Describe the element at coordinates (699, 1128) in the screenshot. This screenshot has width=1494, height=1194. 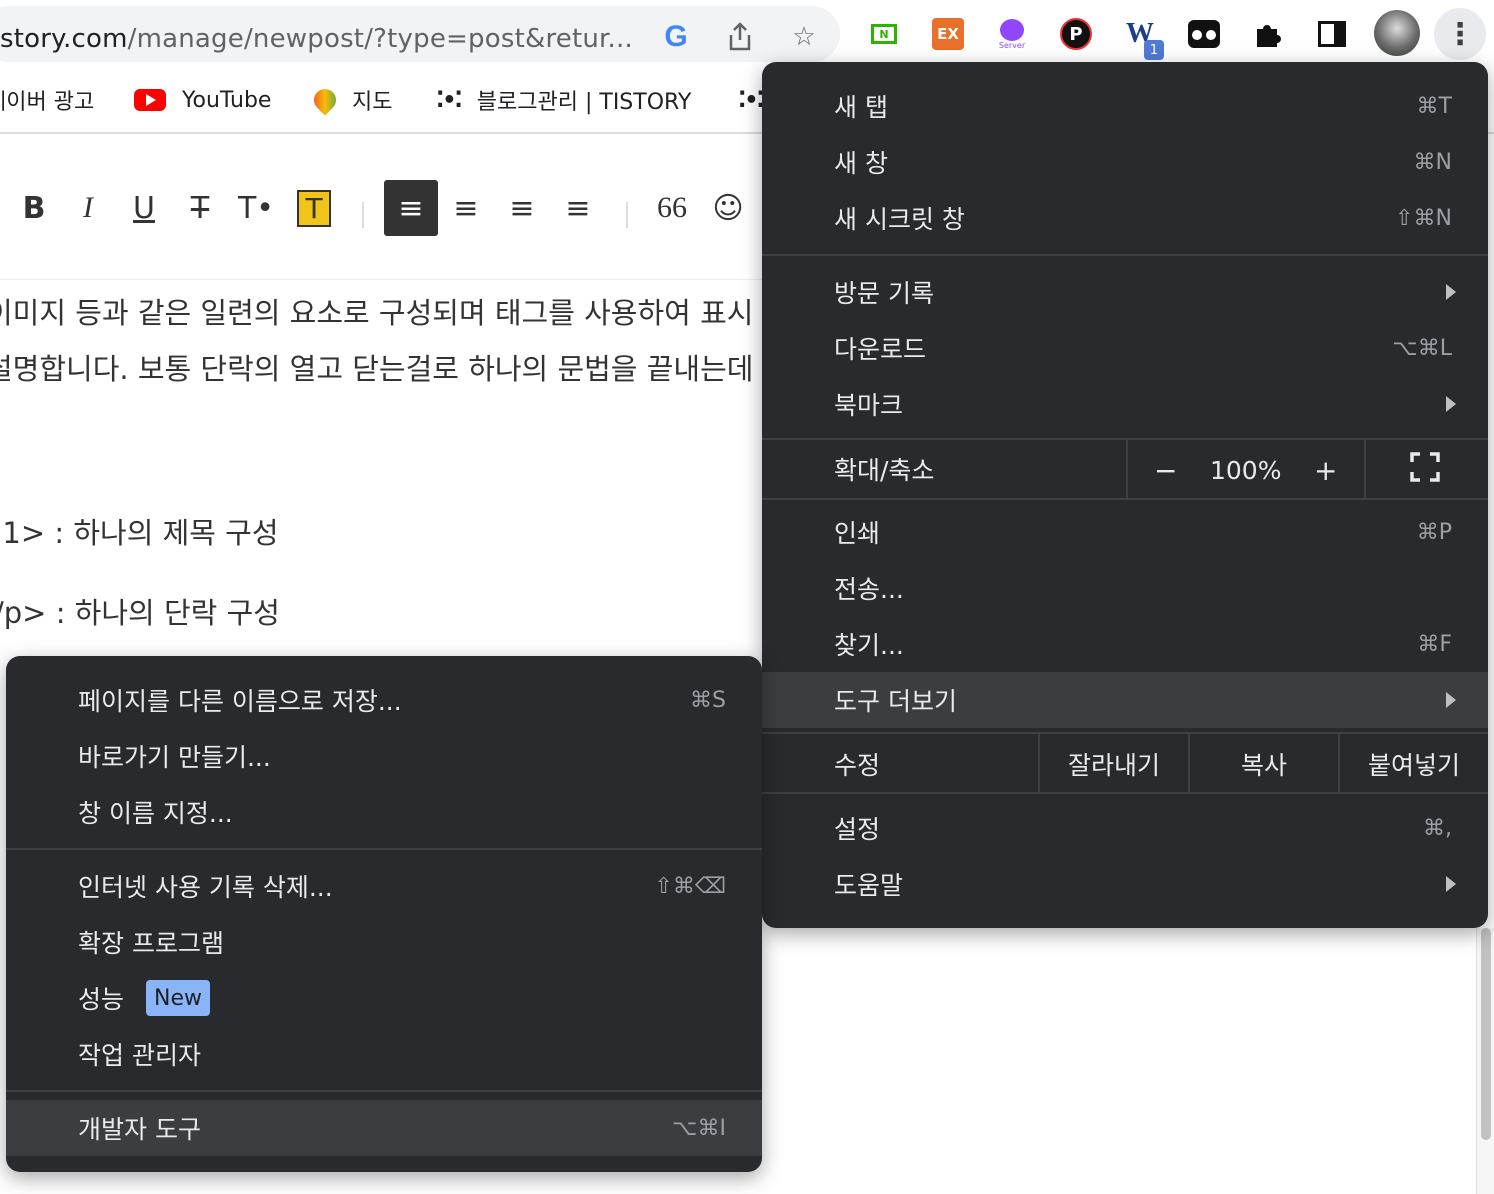
I see `menu-shortcut: ⌥⌘I` at that location.